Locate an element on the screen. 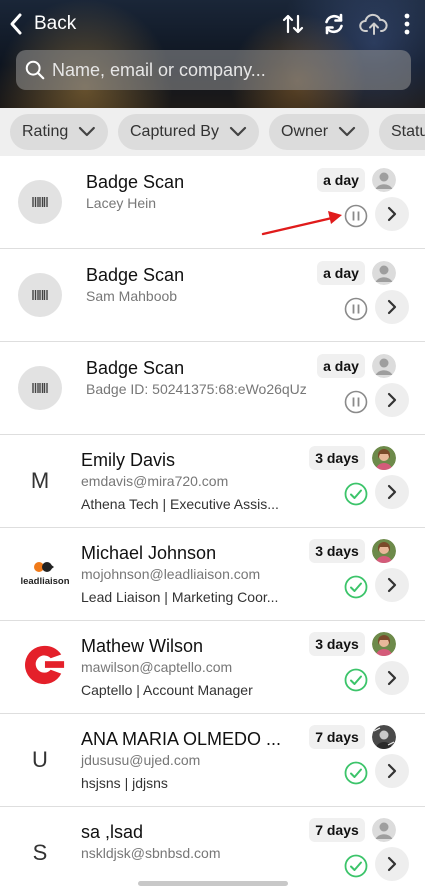 This screenshot has height=891, width=425. filter-chip-label: Rating is located at coordinates (45, 131).